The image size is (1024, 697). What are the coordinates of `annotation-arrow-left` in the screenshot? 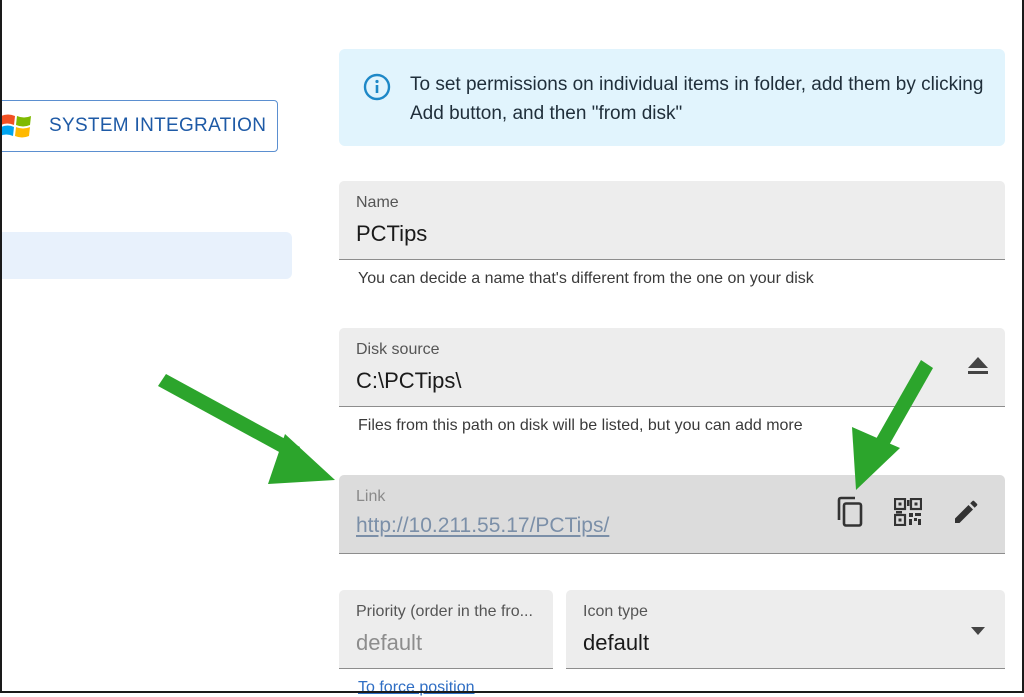 It's located at (246, 429).